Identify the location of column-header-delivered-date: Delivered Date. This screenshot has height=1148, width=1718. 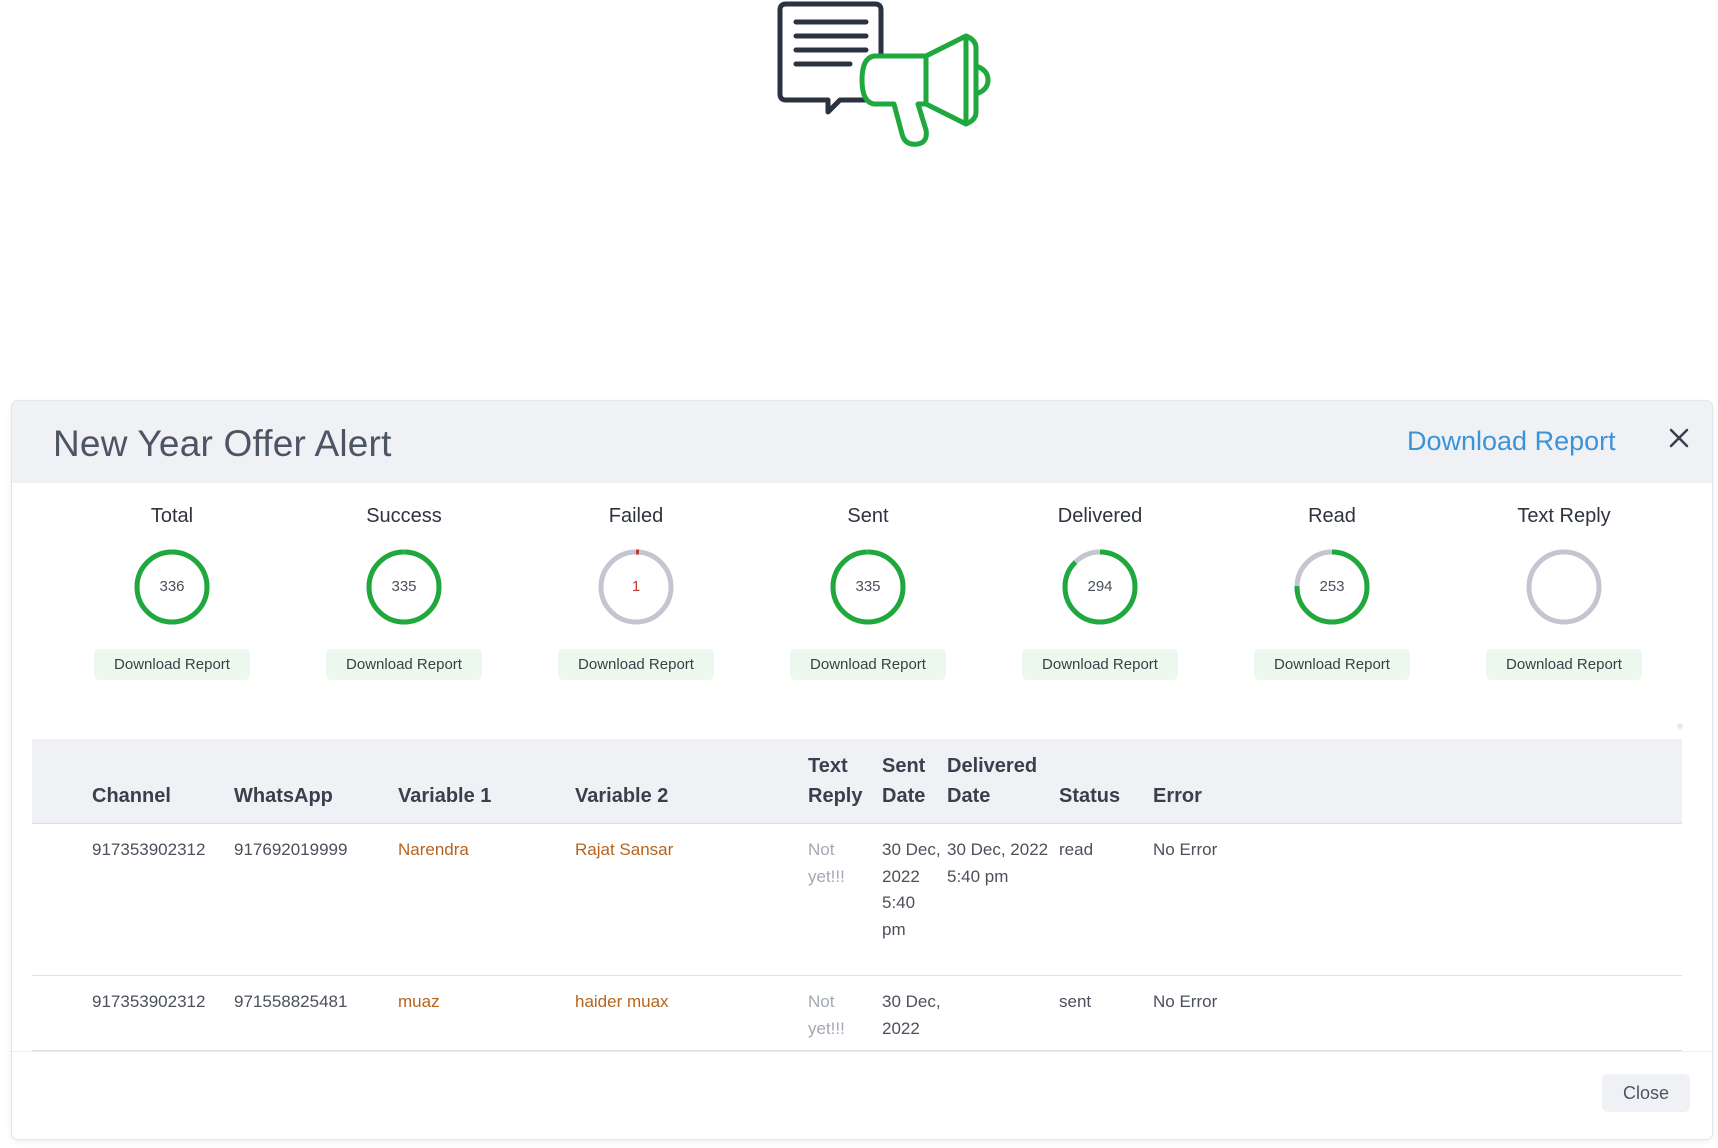
(1003, 781).